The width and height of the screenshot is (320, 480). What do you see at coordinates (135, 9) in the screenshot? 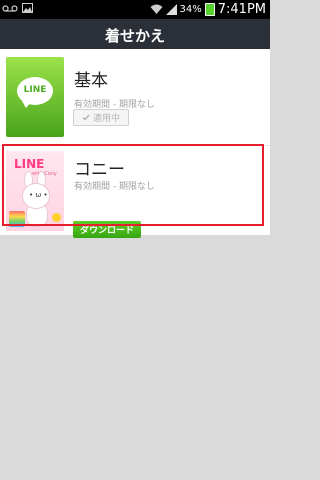
I see `status-bar: 34% 7:41PM` at bounding box center [135, 9].